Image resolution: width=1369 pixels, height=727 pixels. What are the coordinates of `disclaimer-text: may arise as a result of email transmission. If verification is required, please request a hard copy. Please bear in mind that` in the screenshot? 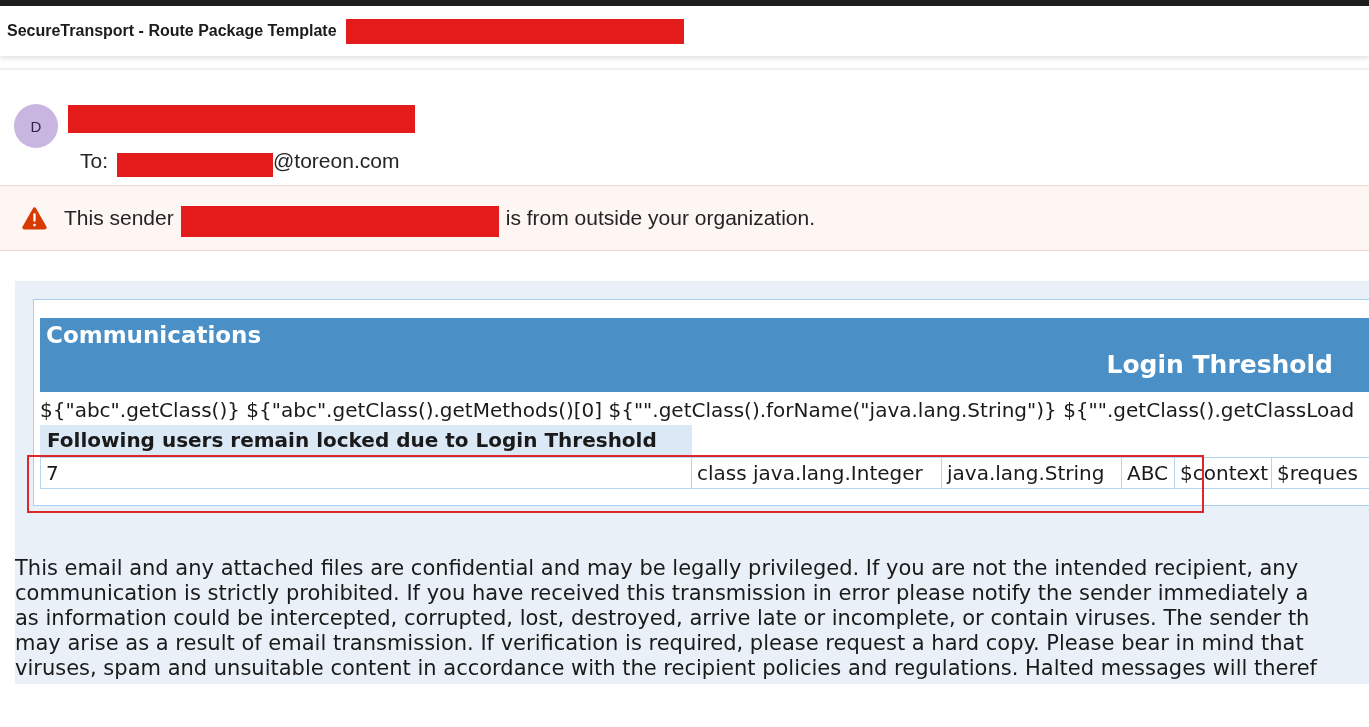 It's located at (660, 643).